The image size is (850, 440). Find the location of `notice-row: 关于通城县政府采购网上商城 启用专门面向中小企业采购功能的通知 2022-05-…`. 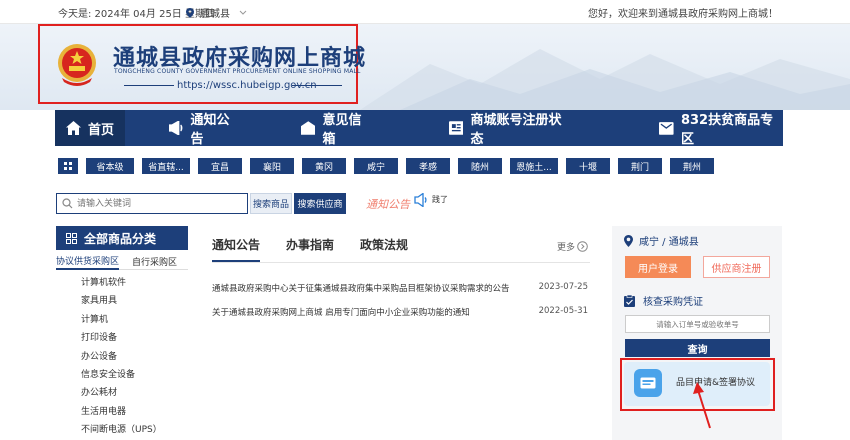

notice-row: 关于通城县政府采购网上商城 启用专门面向中小企业采购功能的通知 2022-05-… is located at coordinates (401, 312).